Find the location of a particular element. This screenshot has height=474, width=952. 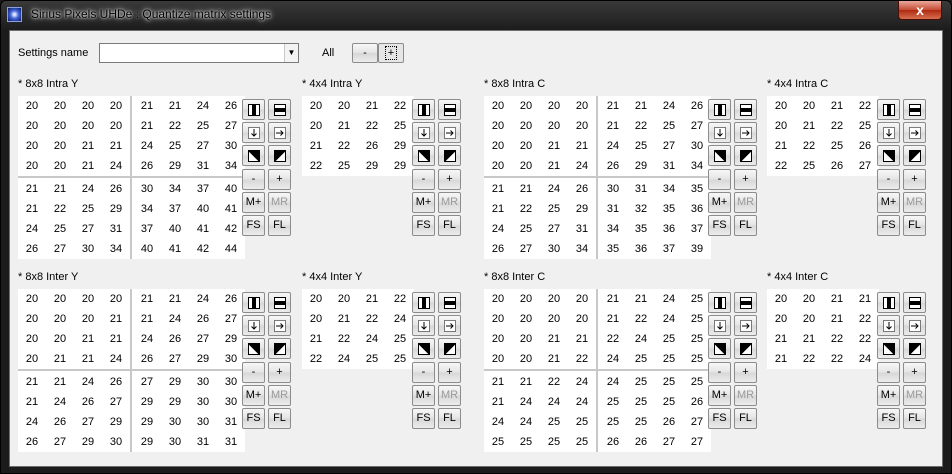

mirror-vertical-button is located at coordinates (423, 302).